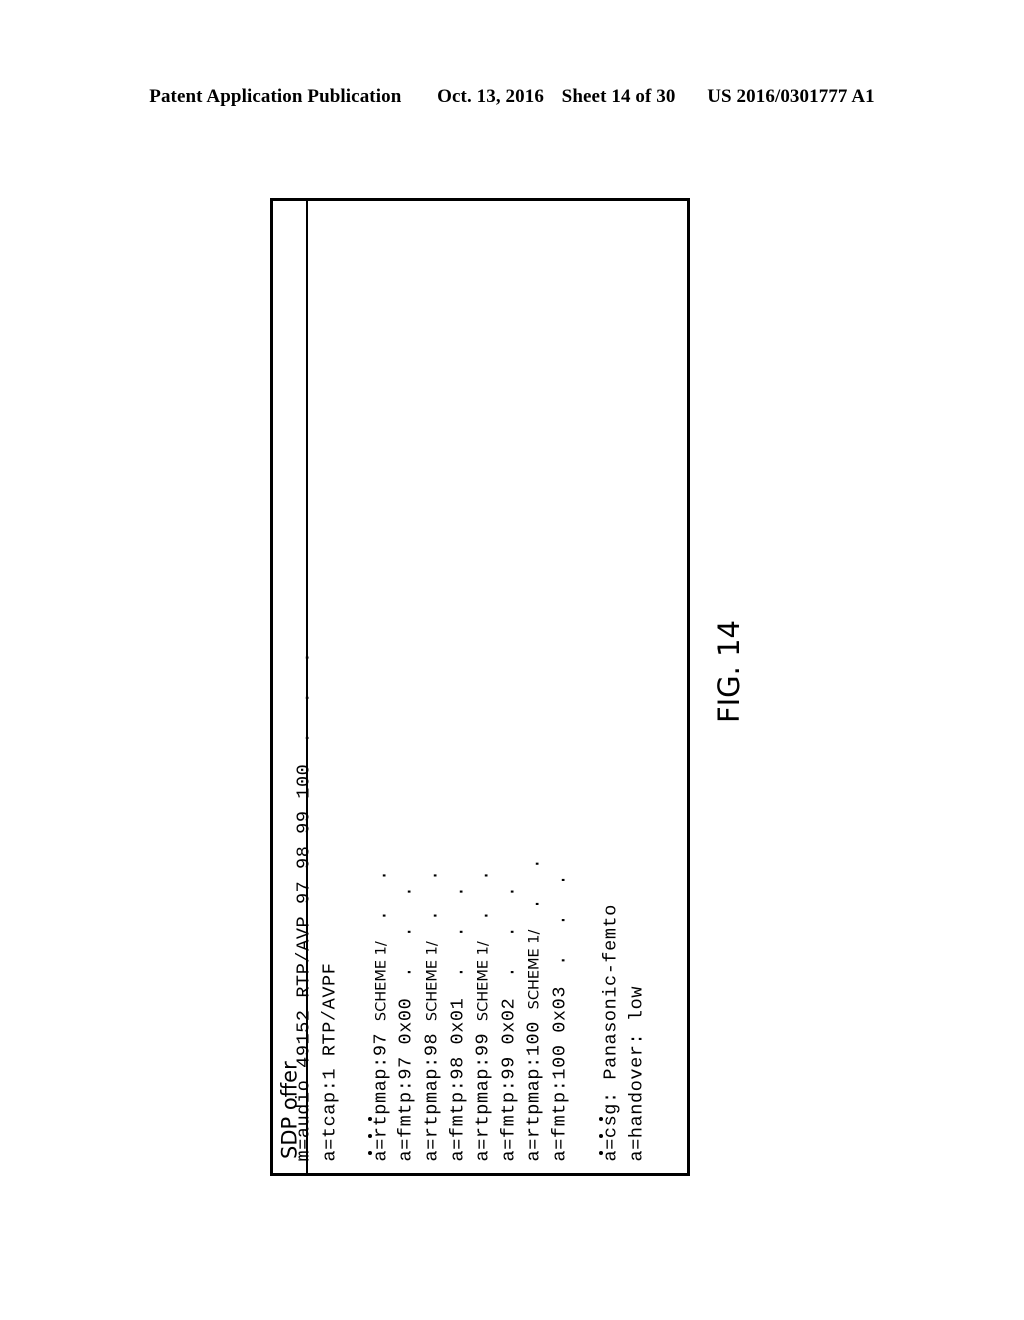  Describe the element at coordinates (534, 1084) in the screenshot. I see `sdp-line-main: a=rtpmap:100` at that location.